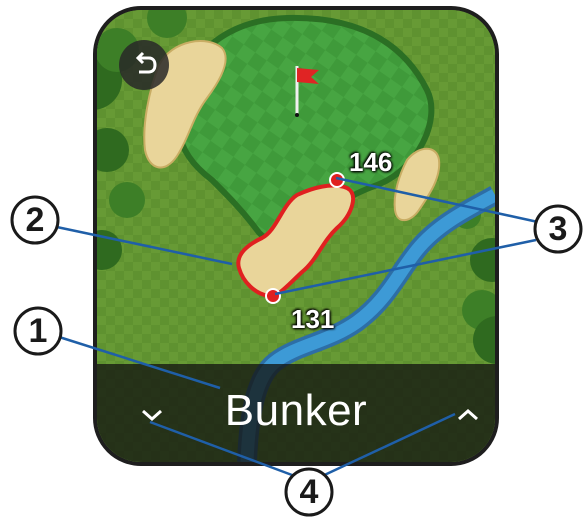 This screenshot has height=523, width=588. I want to click on back-button, so click(144, 65).